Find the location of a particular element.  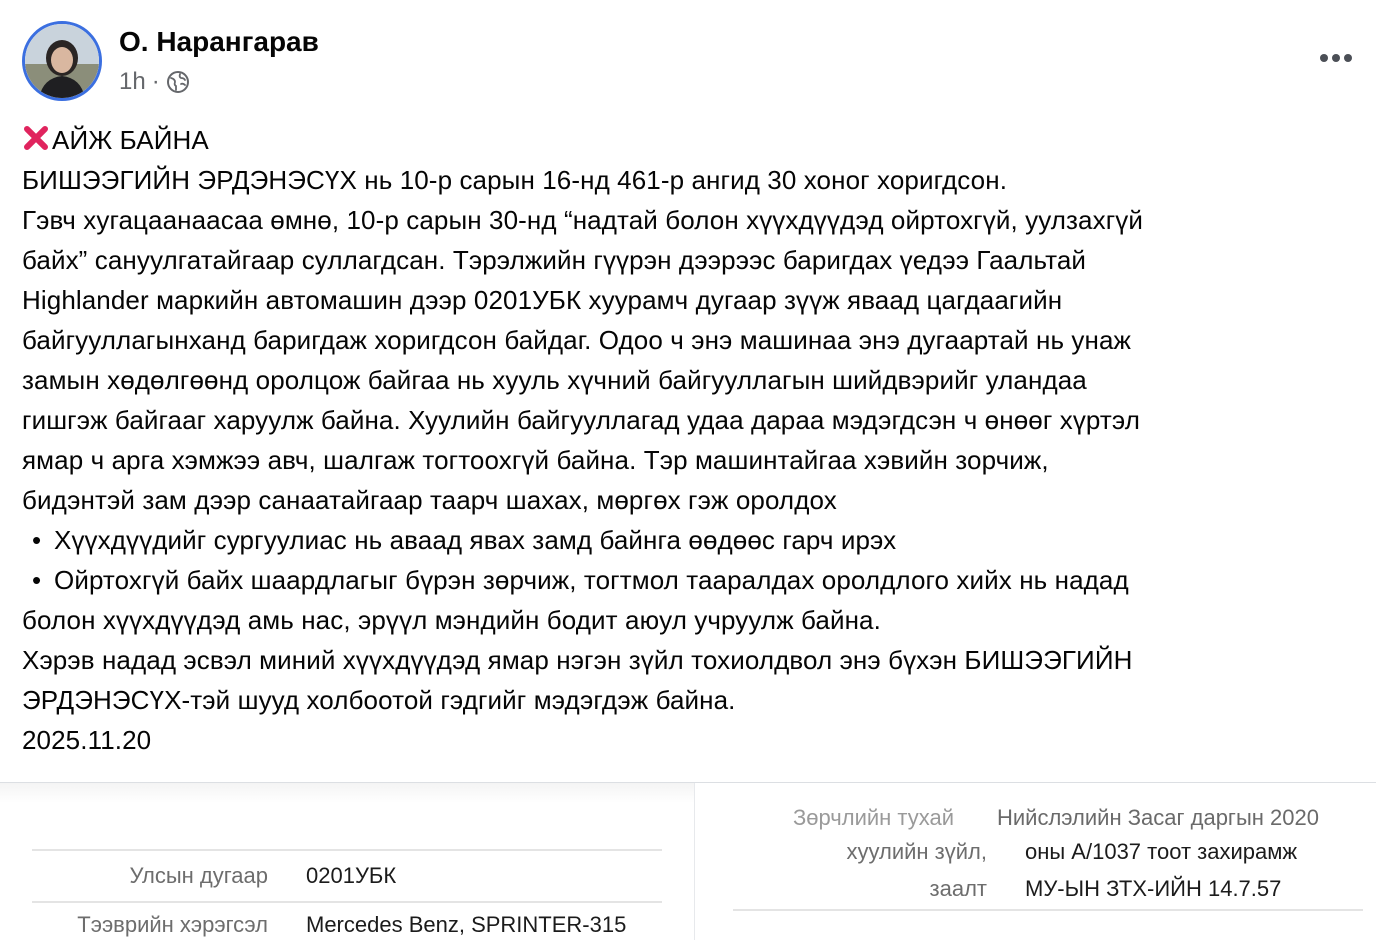

avatar-photo is located at coordinates (62, 61).